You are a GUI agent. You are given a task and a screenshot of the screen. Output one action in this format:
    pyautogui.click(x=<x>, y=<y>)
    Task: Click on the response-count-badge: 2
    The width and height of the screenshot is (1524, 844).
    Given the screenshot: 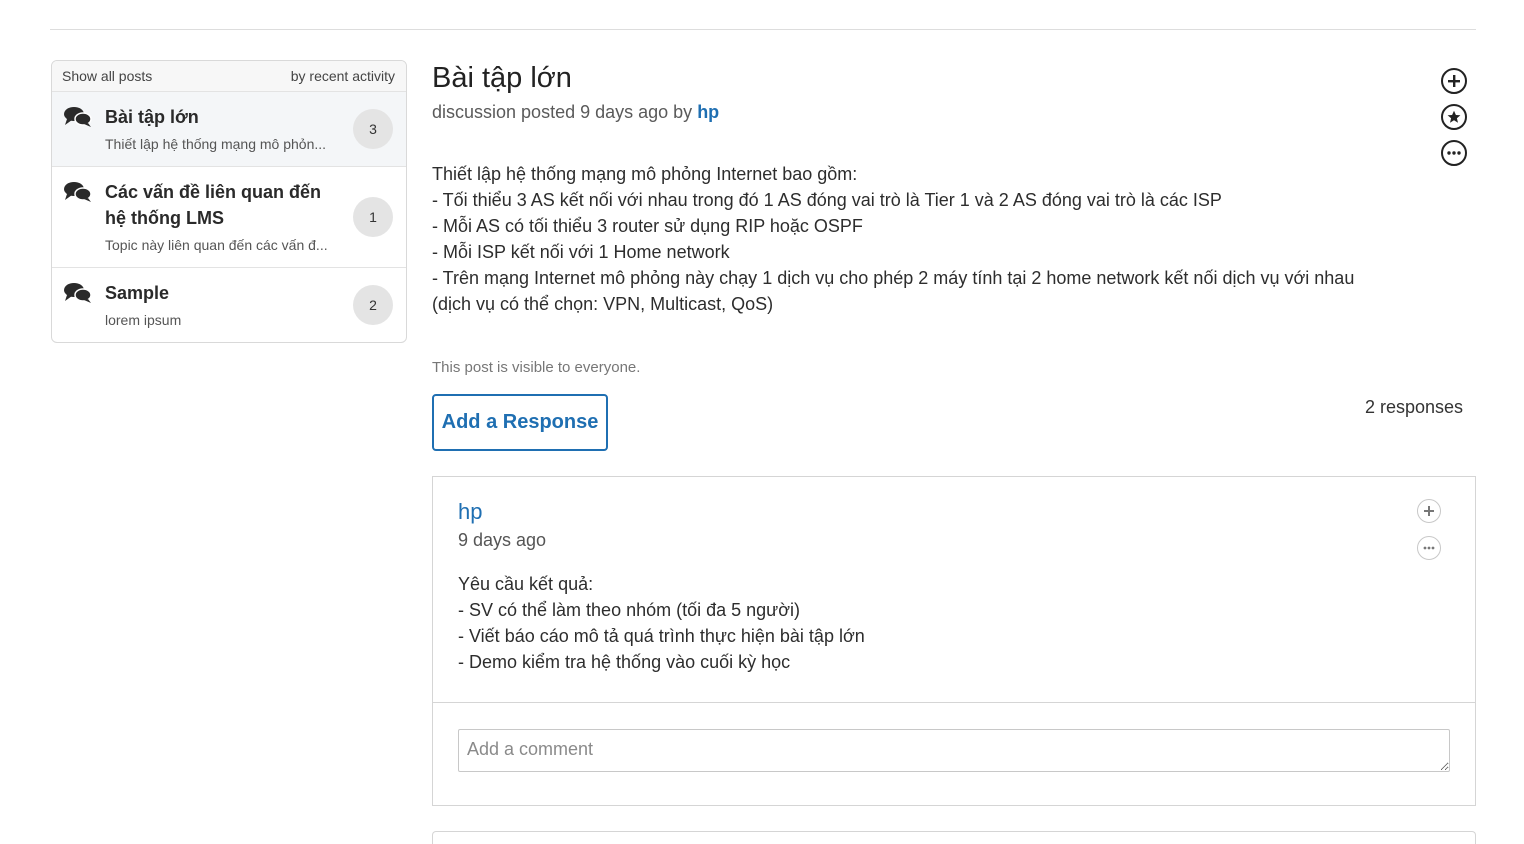 What is the action you would take?
    pyautogui.click(x=373, y=305)
    